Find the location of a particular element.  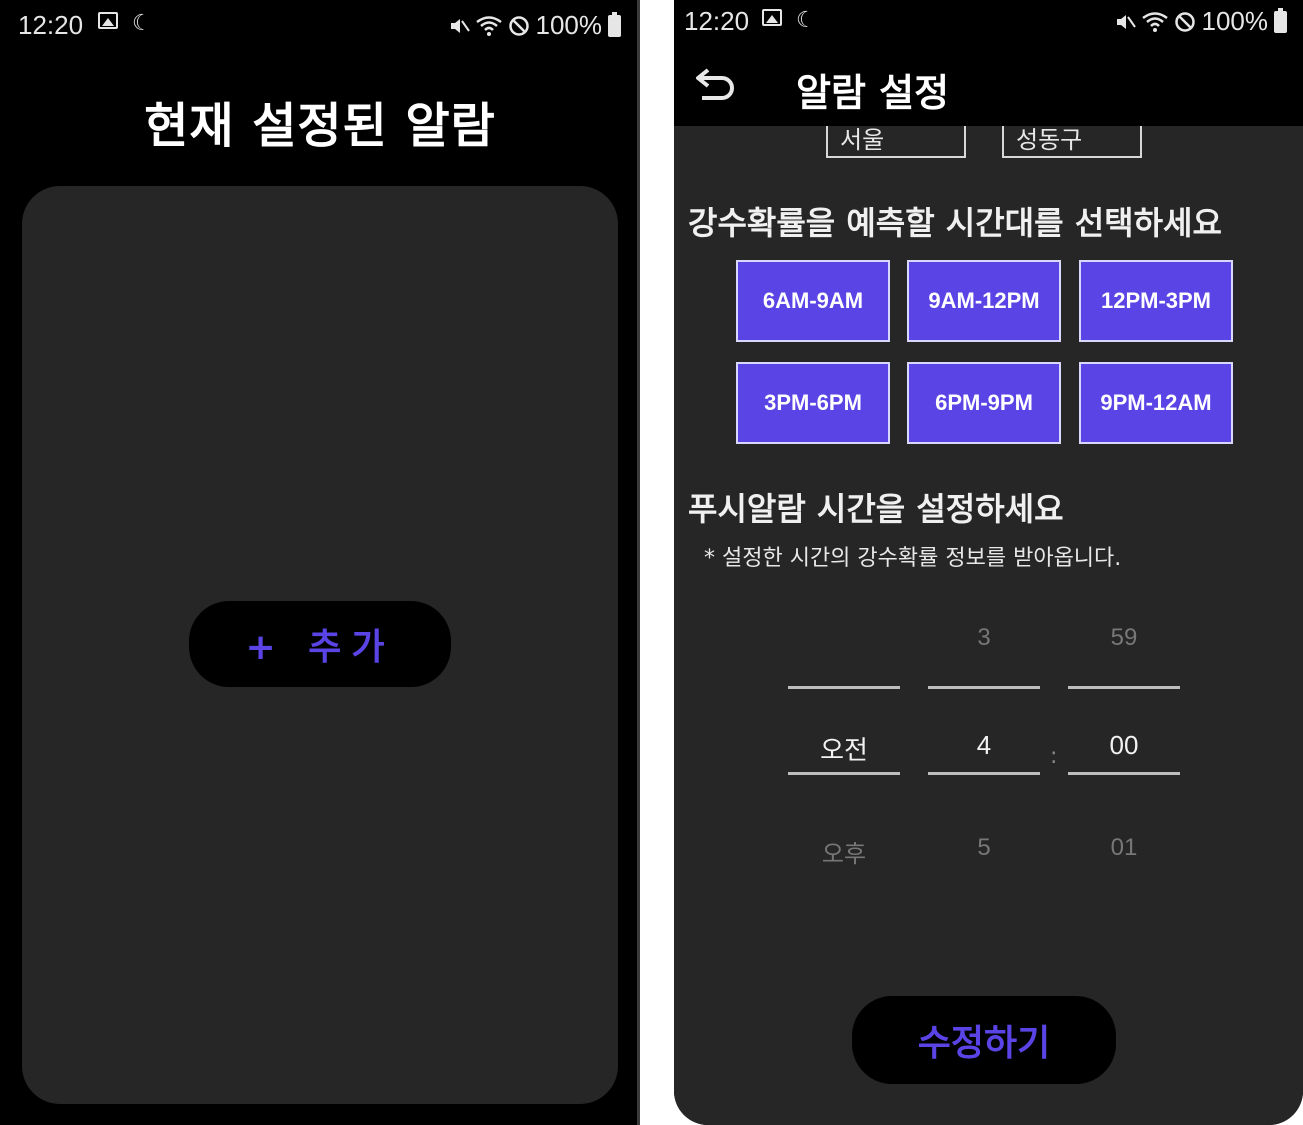

add-alarm-button: + 추가 is located at coordinates (320, 644).